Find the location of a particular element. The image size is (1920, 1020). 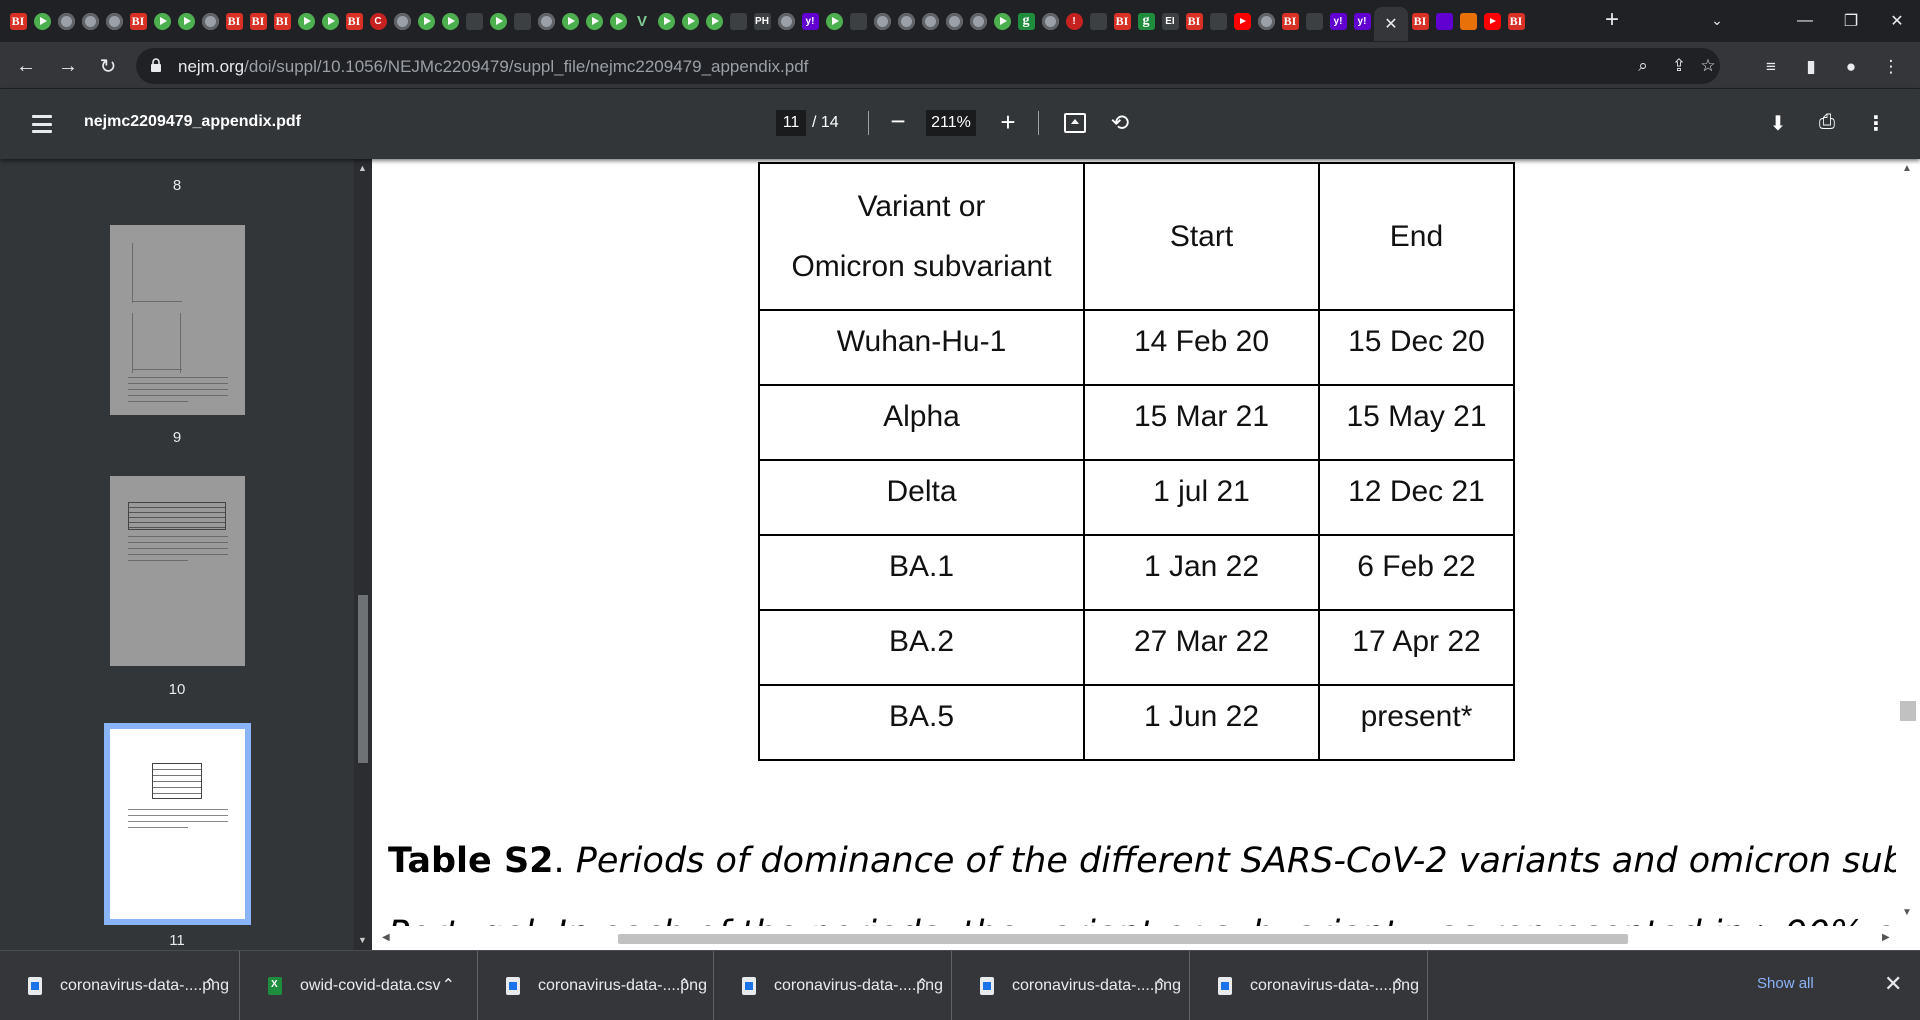

more-actions-icon: ⋮ is located at coordinates (1876, 123).